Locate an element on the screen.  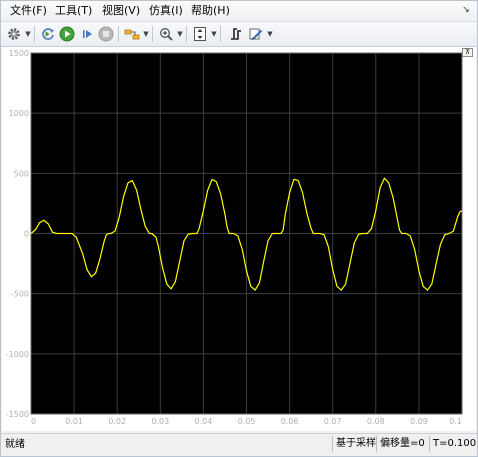
edit-style-icon is located at coordinates (256, 34).